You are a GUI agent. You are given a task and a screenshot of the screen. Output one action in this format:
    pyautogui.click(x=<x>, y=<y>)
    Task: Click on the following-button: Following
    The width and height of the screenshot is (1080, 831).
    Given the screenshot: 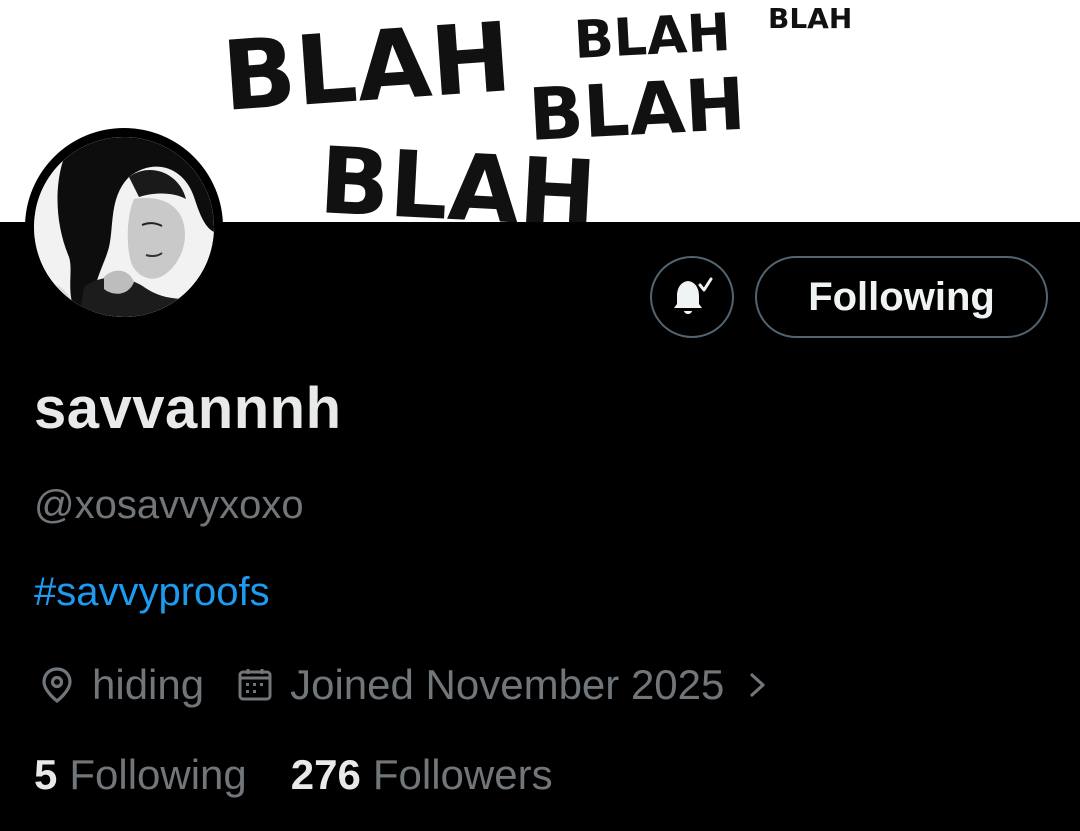 What is the action you would take?
    pyautogui.click(x=901, y=297)
    